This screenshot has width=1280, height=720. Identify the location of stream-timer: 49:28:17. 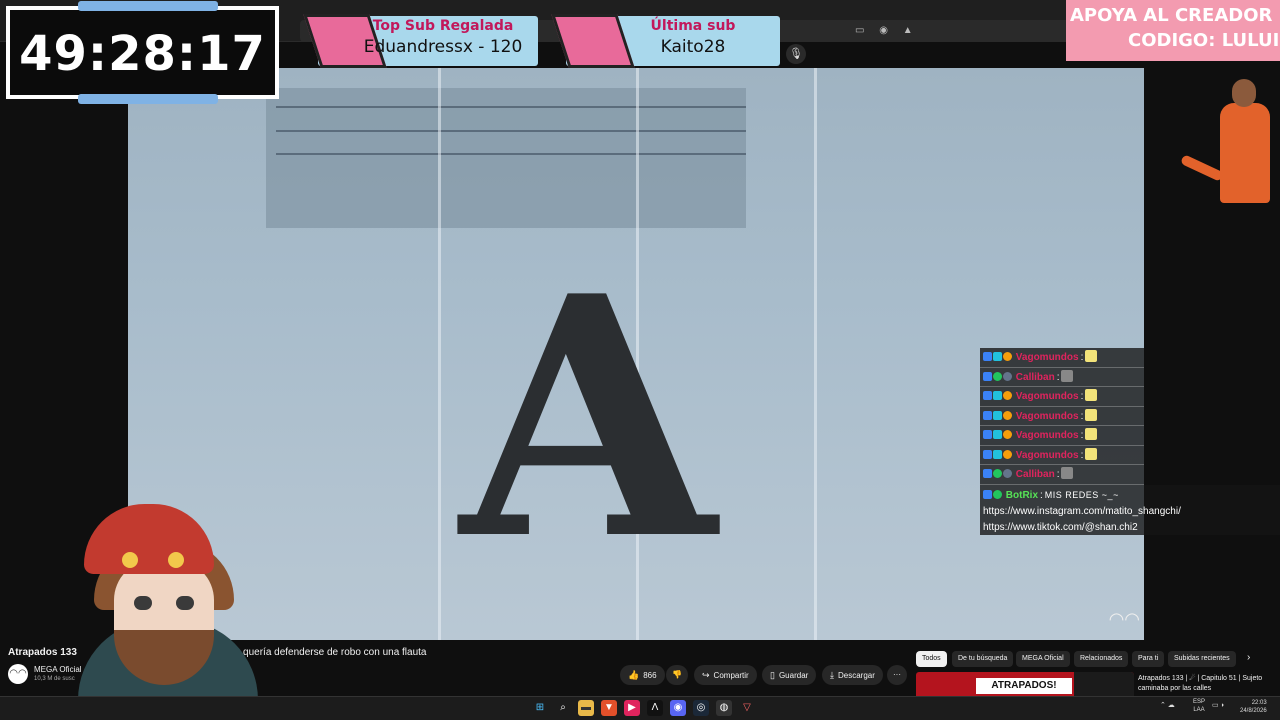
(142, 52).